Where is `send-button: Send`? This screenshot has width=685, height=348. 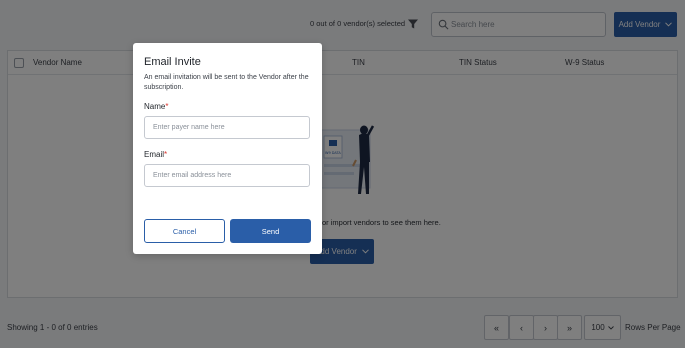 send-button: Send is located at coordinates (270, 231).